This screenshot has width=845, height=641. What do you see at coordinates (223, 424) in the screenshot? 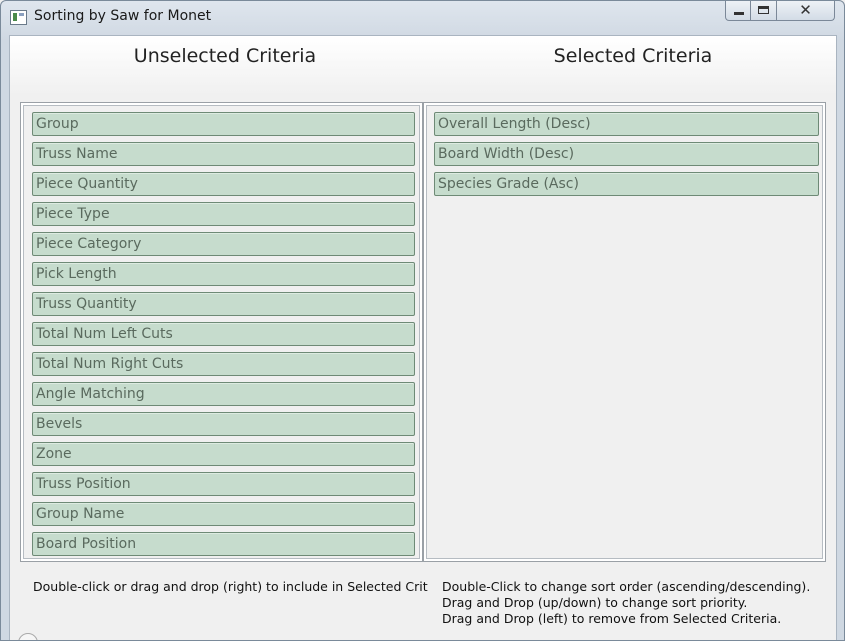
I see `unselected-criteria-item: Bevels` at bounding box center [223, 424].